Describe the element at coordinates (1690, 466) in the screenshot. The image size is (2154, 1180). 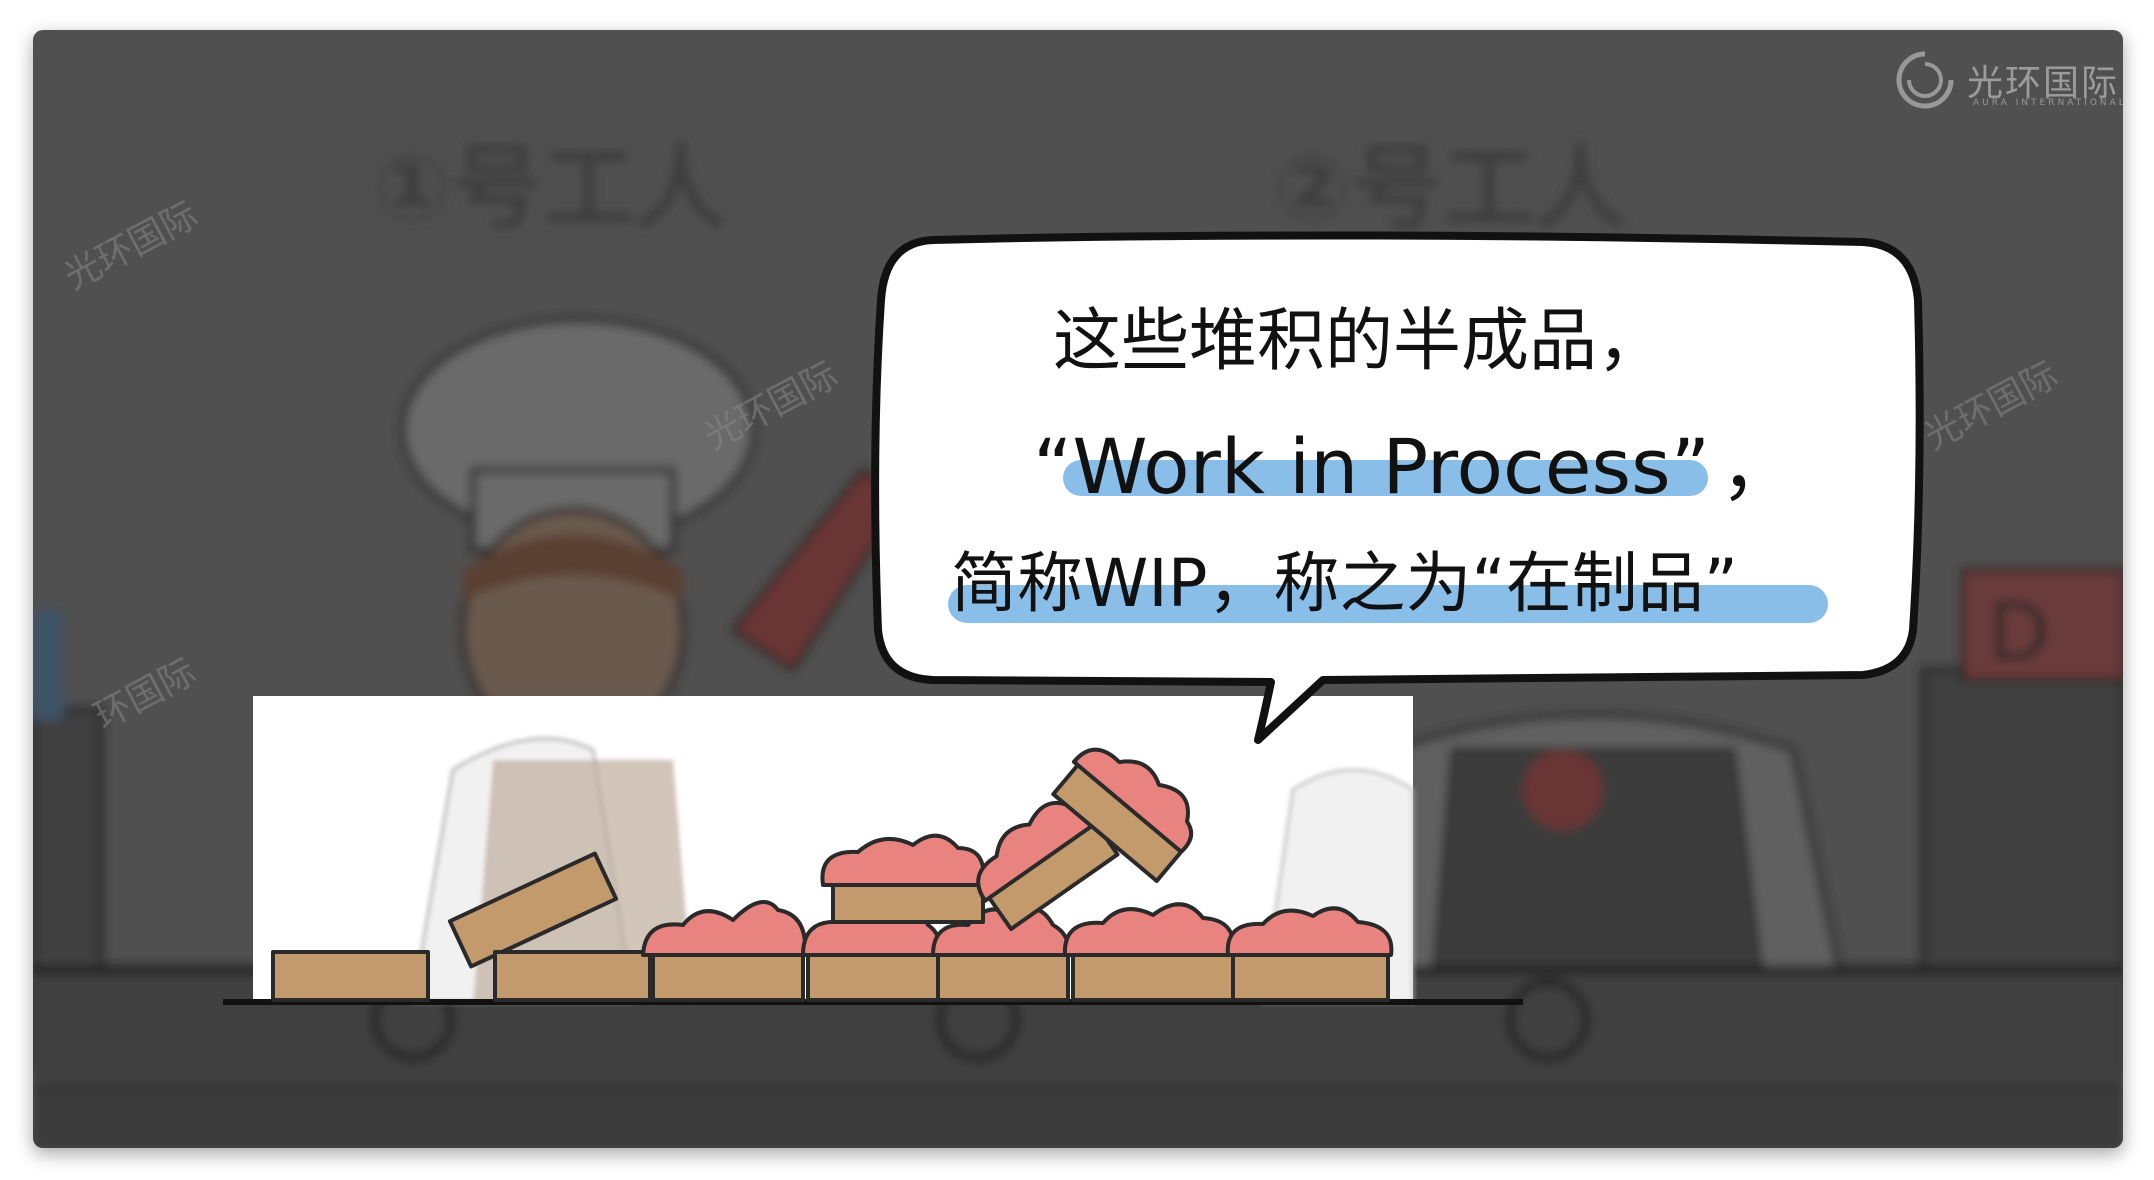
I see `quote-close: ”` at that location.